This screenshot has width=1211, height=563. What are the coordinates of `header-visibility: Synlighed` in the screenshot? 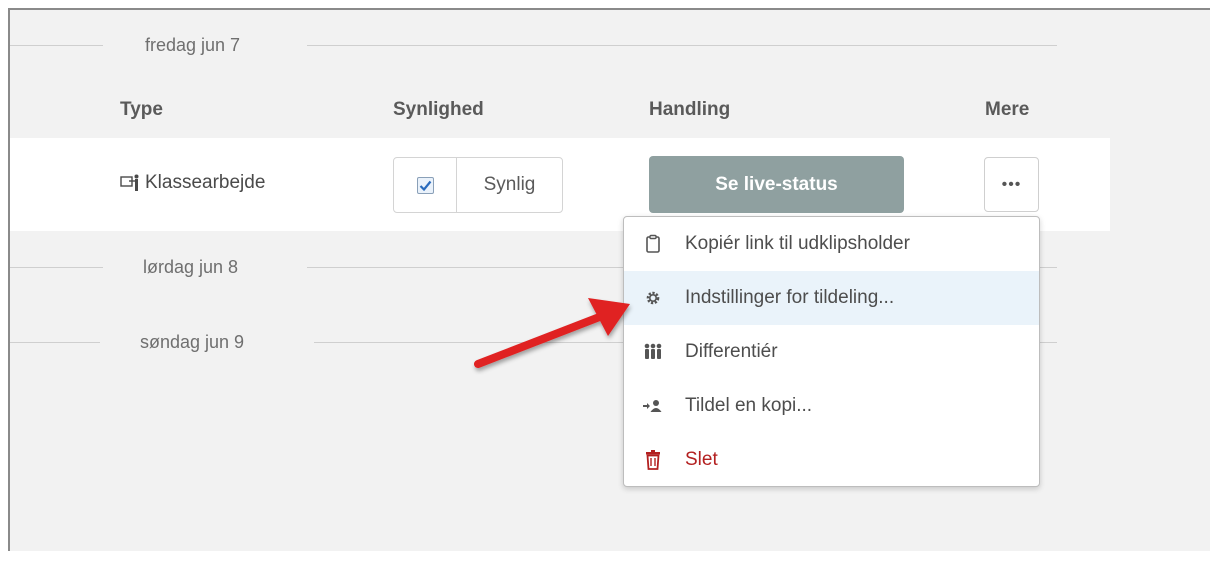 It's located at (438, 109).